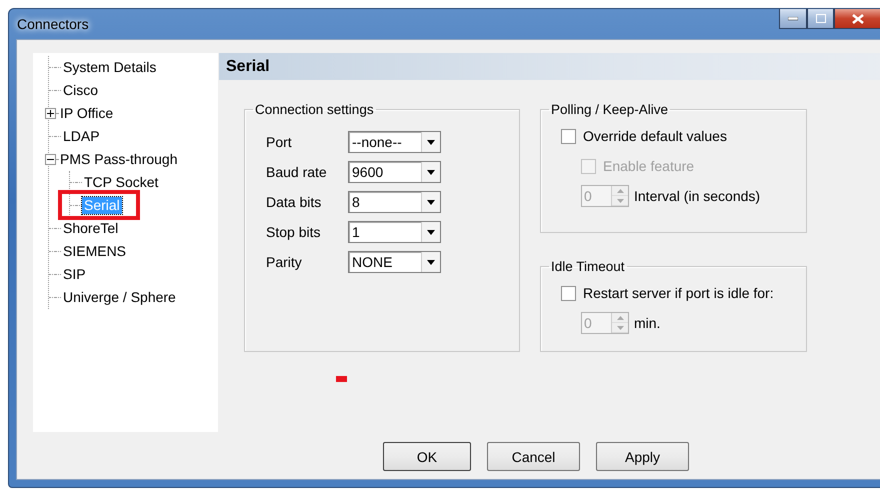 The width and height of the screenshot is (880, 494). Describe the element at coordinates (50, 113) in the screenshot. I see `expand-icon` at that location.